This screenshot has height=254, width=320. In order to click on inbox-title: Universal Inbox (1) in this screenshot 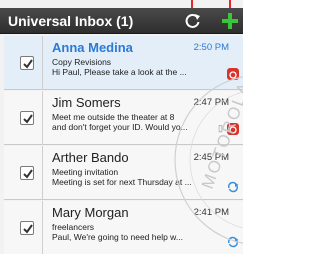, I will do `click(71, 21)`.